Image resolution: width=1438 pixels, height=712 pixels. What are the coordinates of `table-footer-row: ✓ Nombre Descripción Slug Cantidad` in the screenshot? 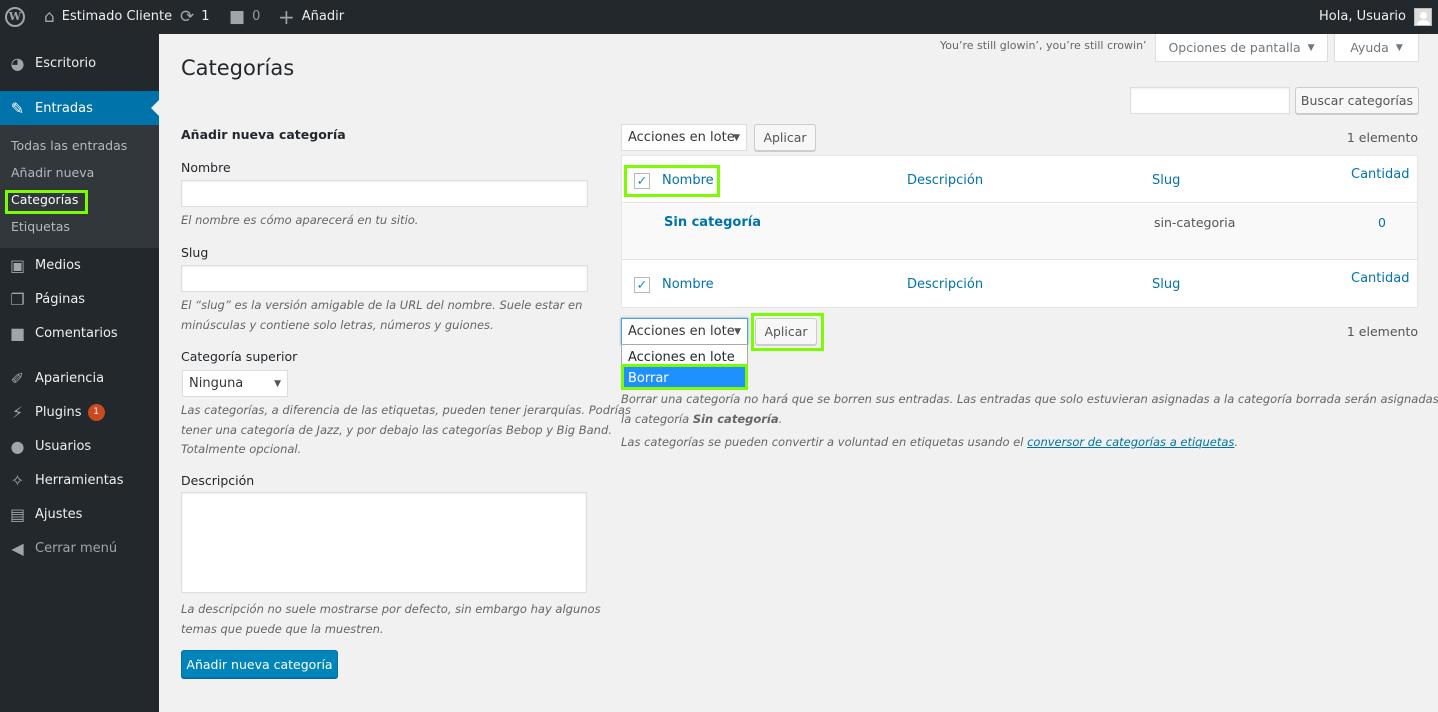 It's located at (1019, 284).